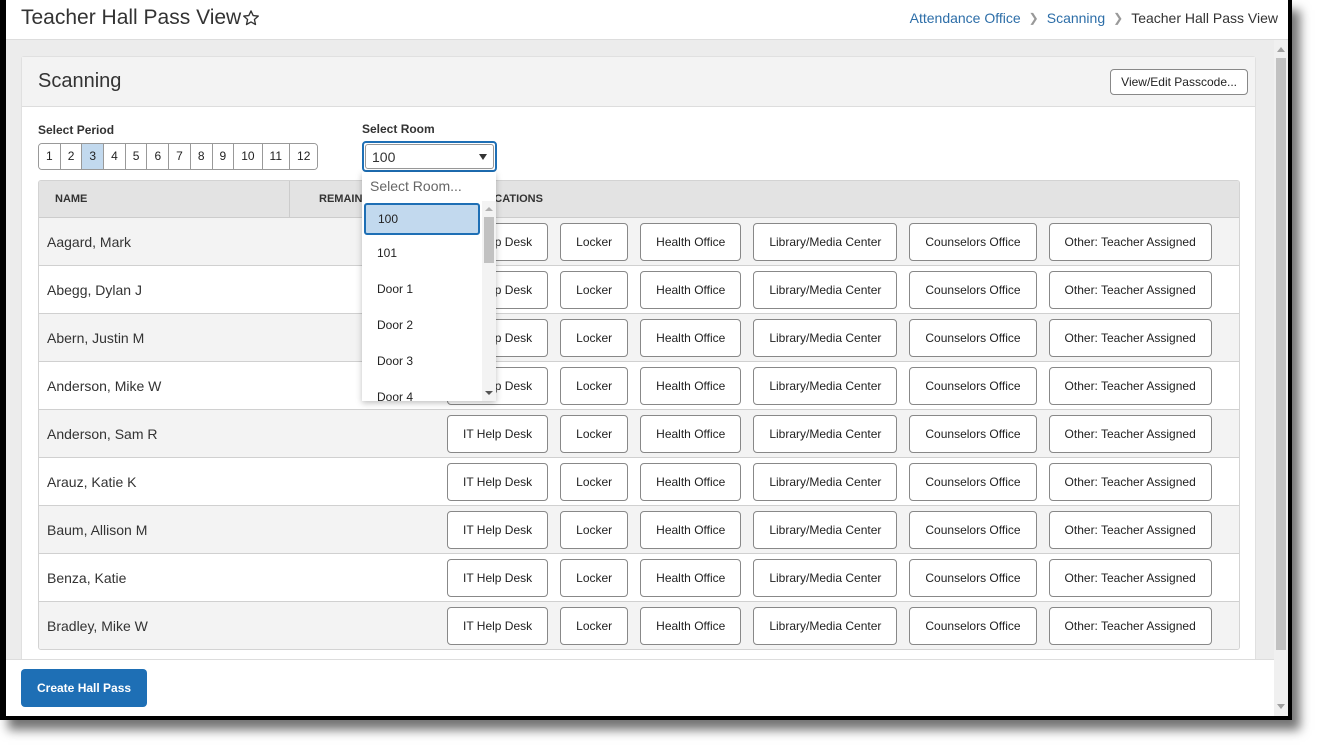 This screenshot has height=745, width=1319. What do you see at coordinates (136, 156) in the screenshot?
I see `period-option-5: 5` at bounding box center [136, 156].